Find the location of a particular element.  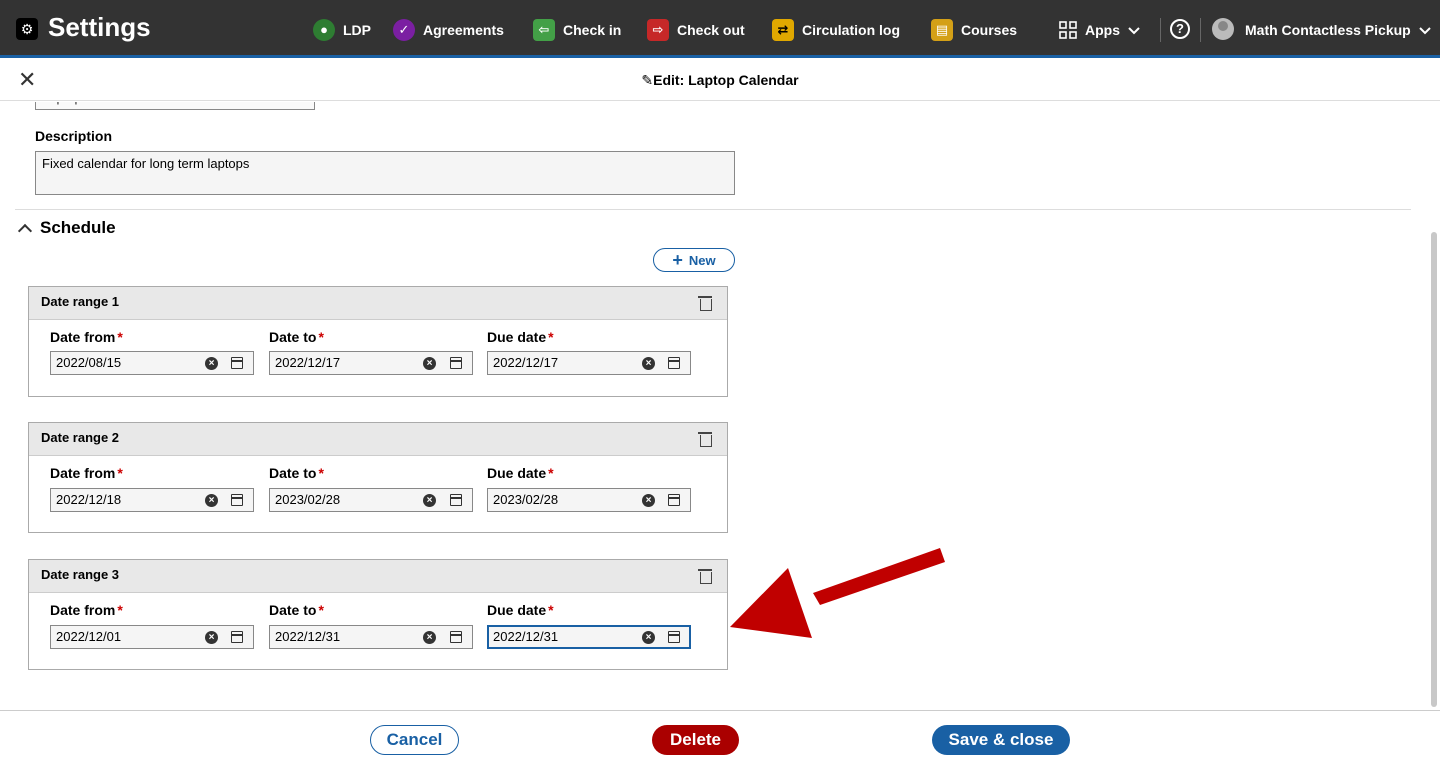

nav-item-courses: ▤ Courses is located at coordinates (974, 30).